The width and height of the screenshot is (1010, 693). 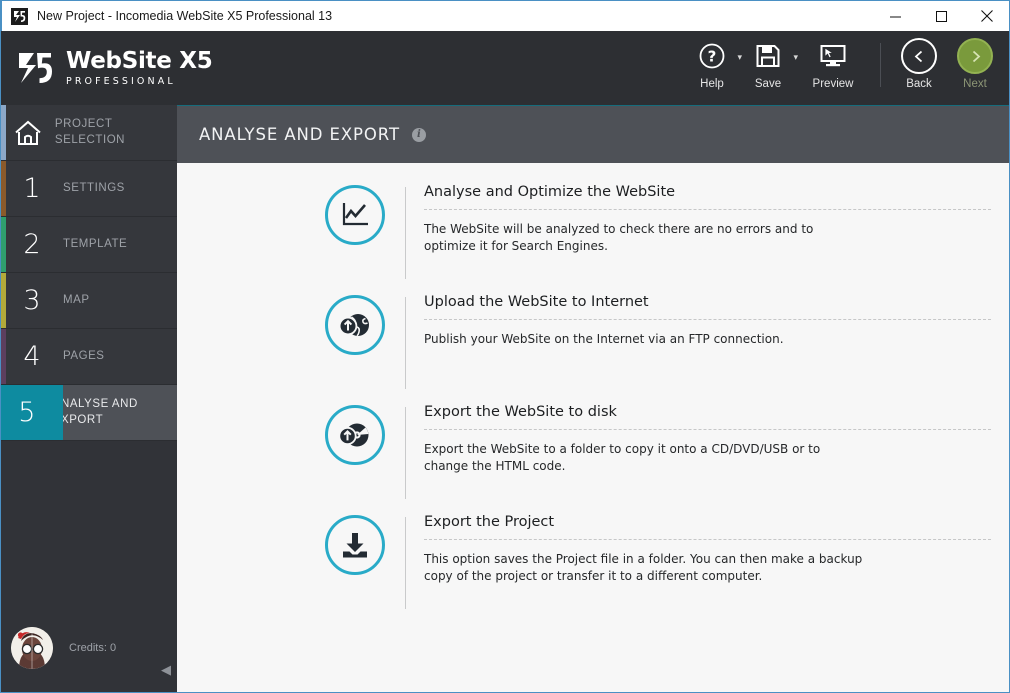 I want to click on option-title: Export the Project, so click(x=489, y=522).